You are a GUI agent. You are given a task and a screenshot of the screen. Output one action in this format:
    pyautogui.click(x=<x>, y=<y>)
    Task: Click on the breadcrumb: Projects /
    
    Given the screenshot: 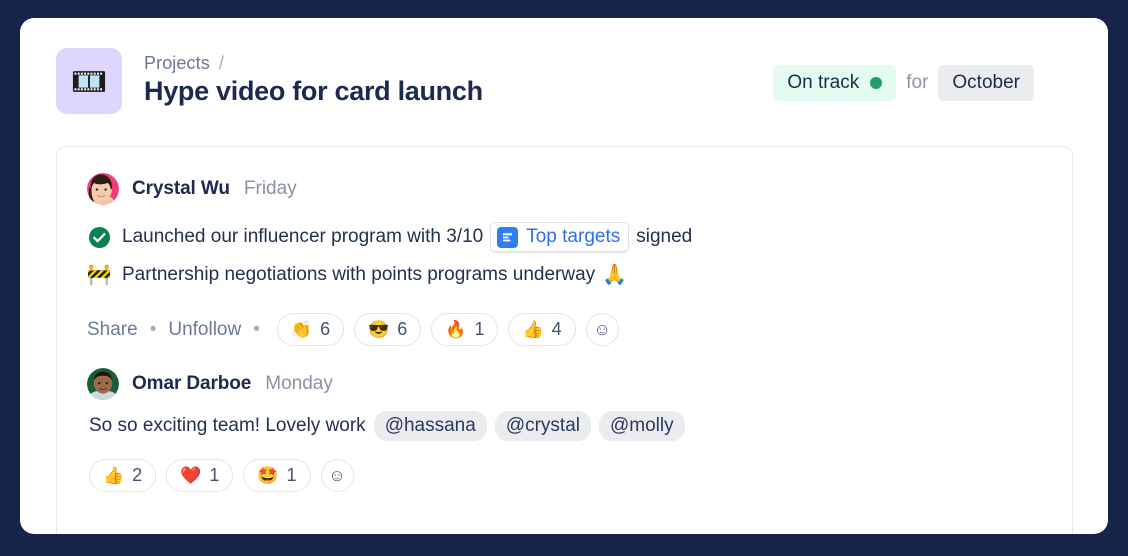 What is the action you would take?
    pyautogui.click(x=313, y=63)
    